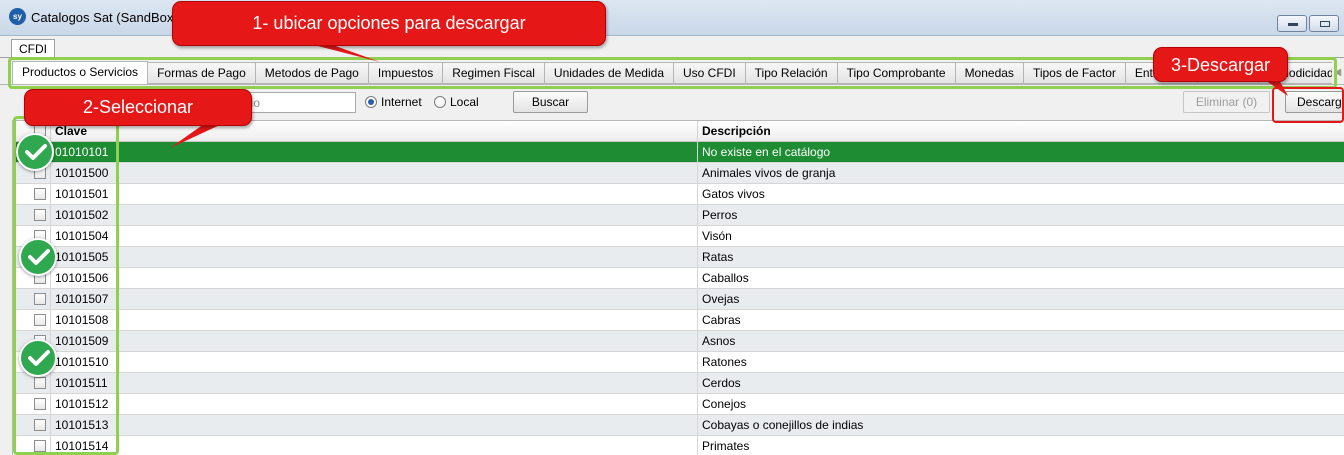 This screenshot has height=455, width=1344. I want to click on callout-step-2: 2-Seleccionar, so click(138, 107).